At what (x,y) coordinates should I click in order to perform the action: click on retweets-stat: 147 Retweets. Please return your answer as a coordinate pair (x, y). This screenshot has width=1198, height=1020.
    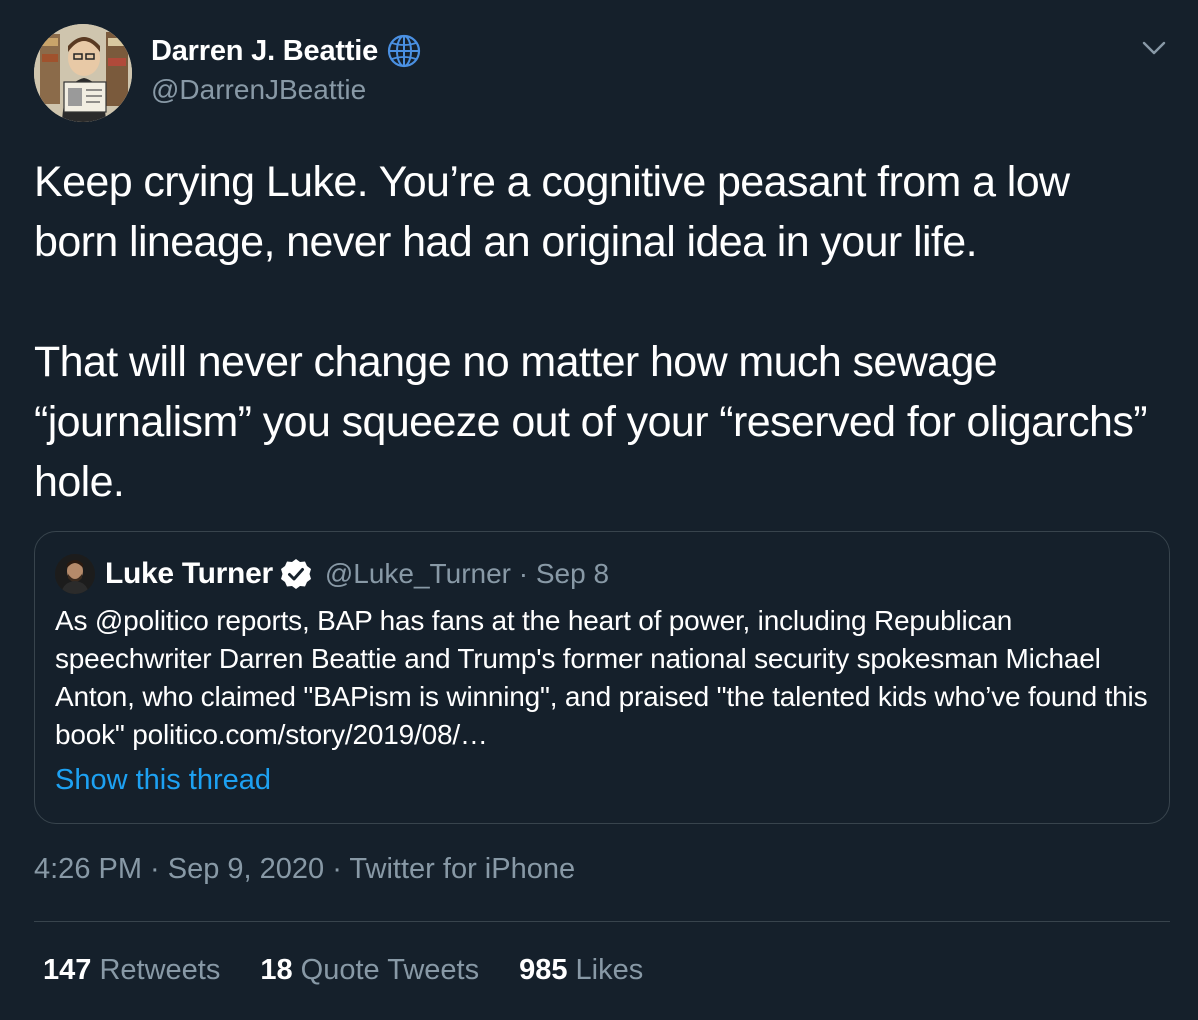
    Looking at the image, I should click on (131, 970).